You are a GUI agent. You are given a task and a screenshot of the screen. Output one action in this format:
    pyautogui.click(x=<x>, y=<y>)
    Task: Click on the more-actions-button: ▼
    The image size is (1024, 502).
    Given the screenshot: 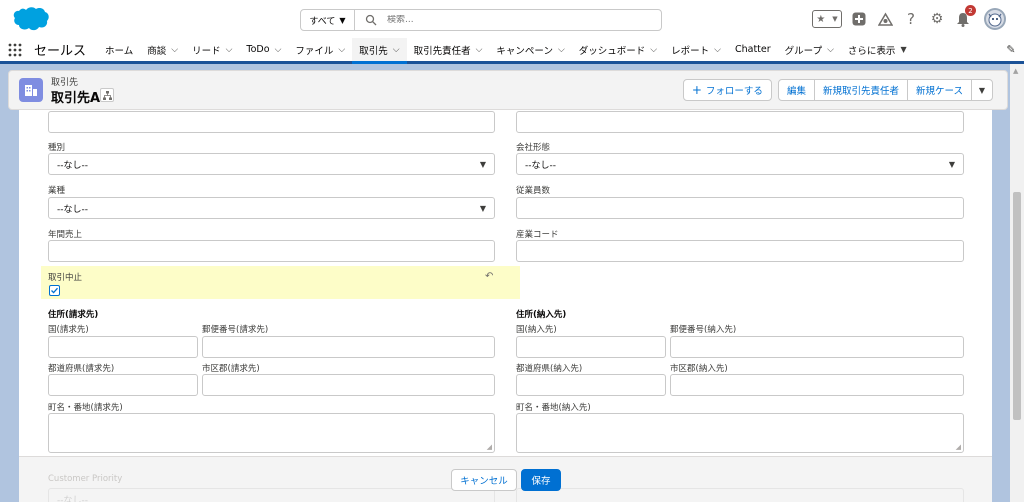 What is the action you would take?
    pyautogui.click(x=982, y=90)
    